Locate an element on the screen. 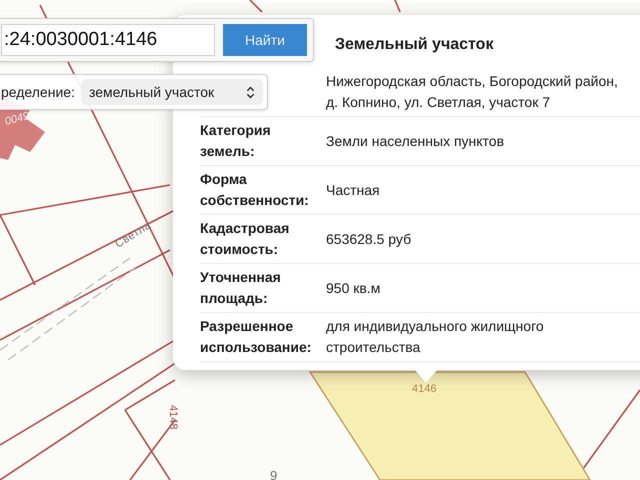  parcel-number: 4148 is located at coordinates (173, 417).